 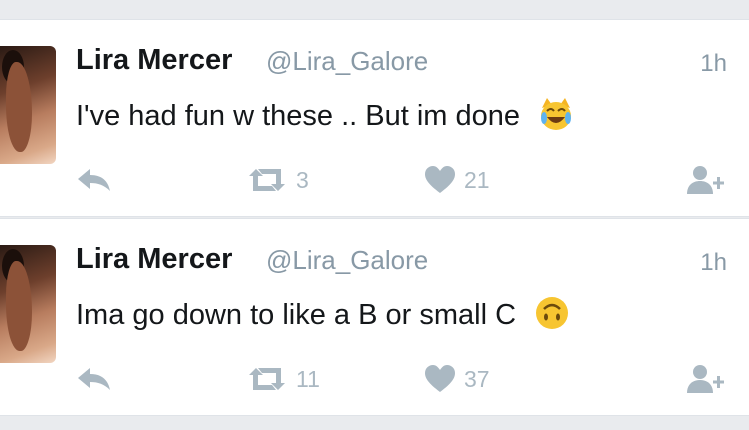 What do you see at coordinates (302, 179) in the screenshot?
I see `retweet-count: 3` at bounding box center [302, 179].